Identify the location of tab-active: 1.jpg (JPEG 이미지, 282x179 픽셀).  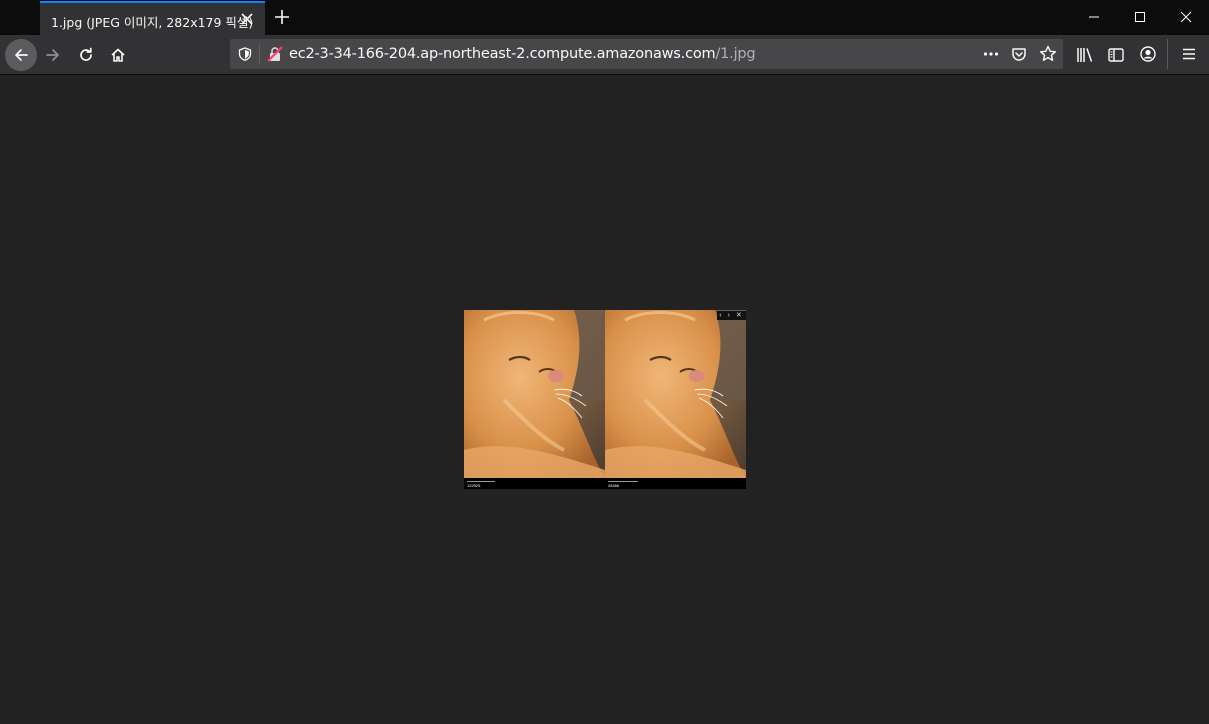
(152, 18).